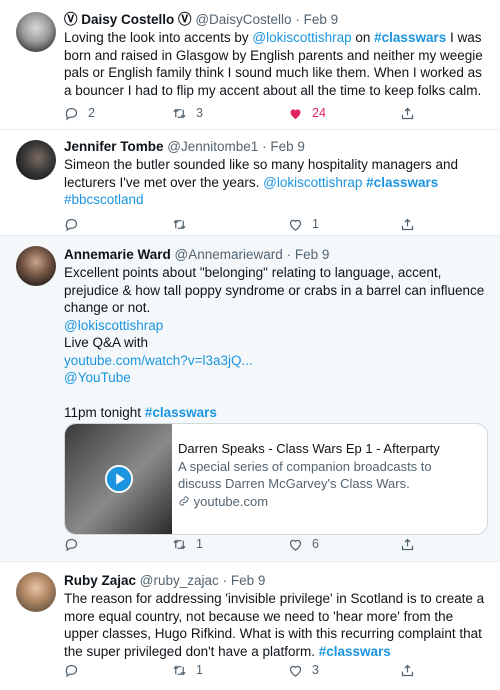  What do you see at coordinates (100, 580) in the screenshot?
I see `author-name: Ruby Zajac` at bounding box center [100, 580].